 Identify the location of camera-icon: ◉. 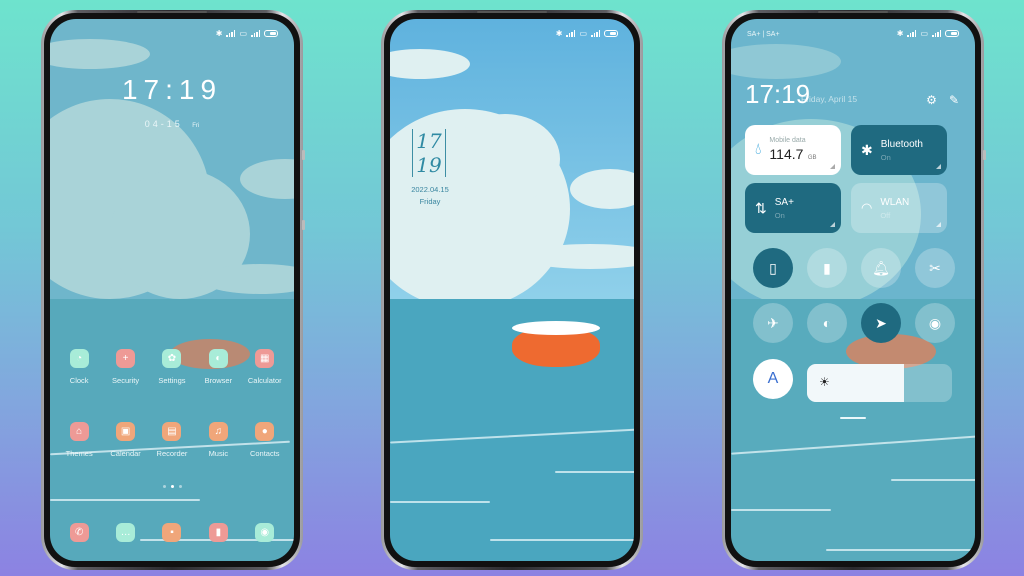
(265, 532).